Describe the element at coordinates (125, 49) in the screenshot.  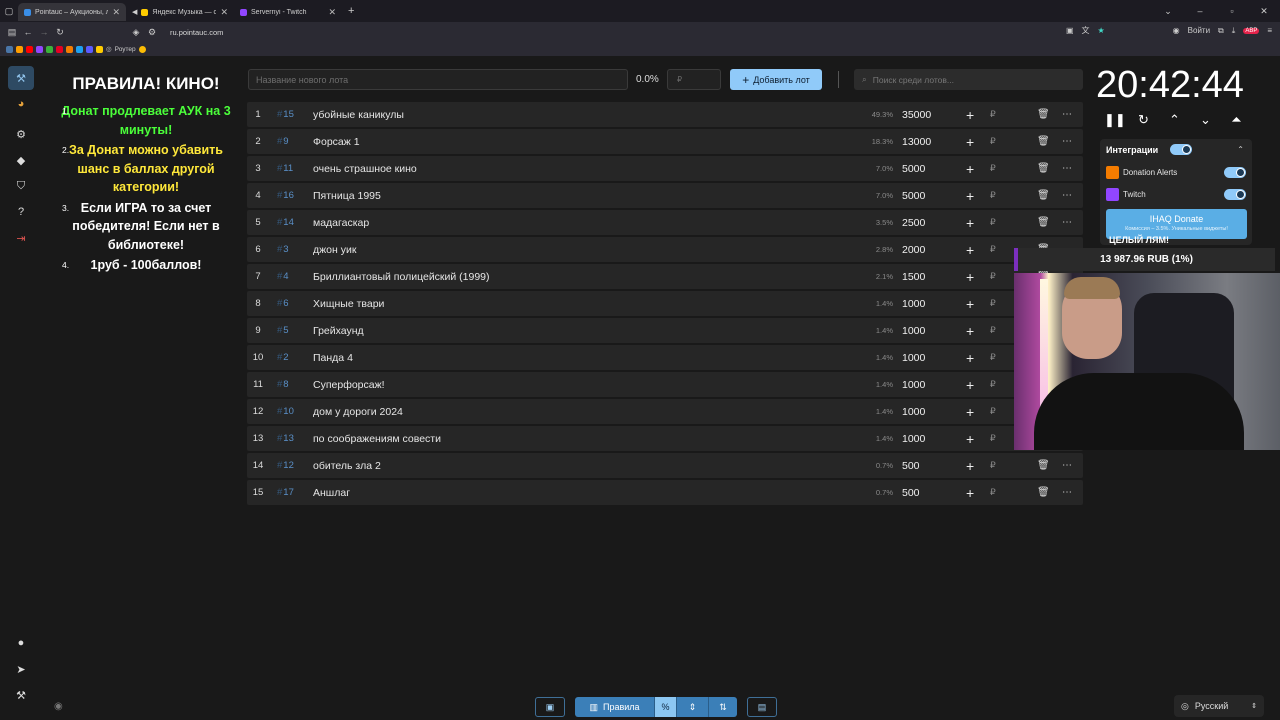
I see `bookmark-router: Роутер` at that location.